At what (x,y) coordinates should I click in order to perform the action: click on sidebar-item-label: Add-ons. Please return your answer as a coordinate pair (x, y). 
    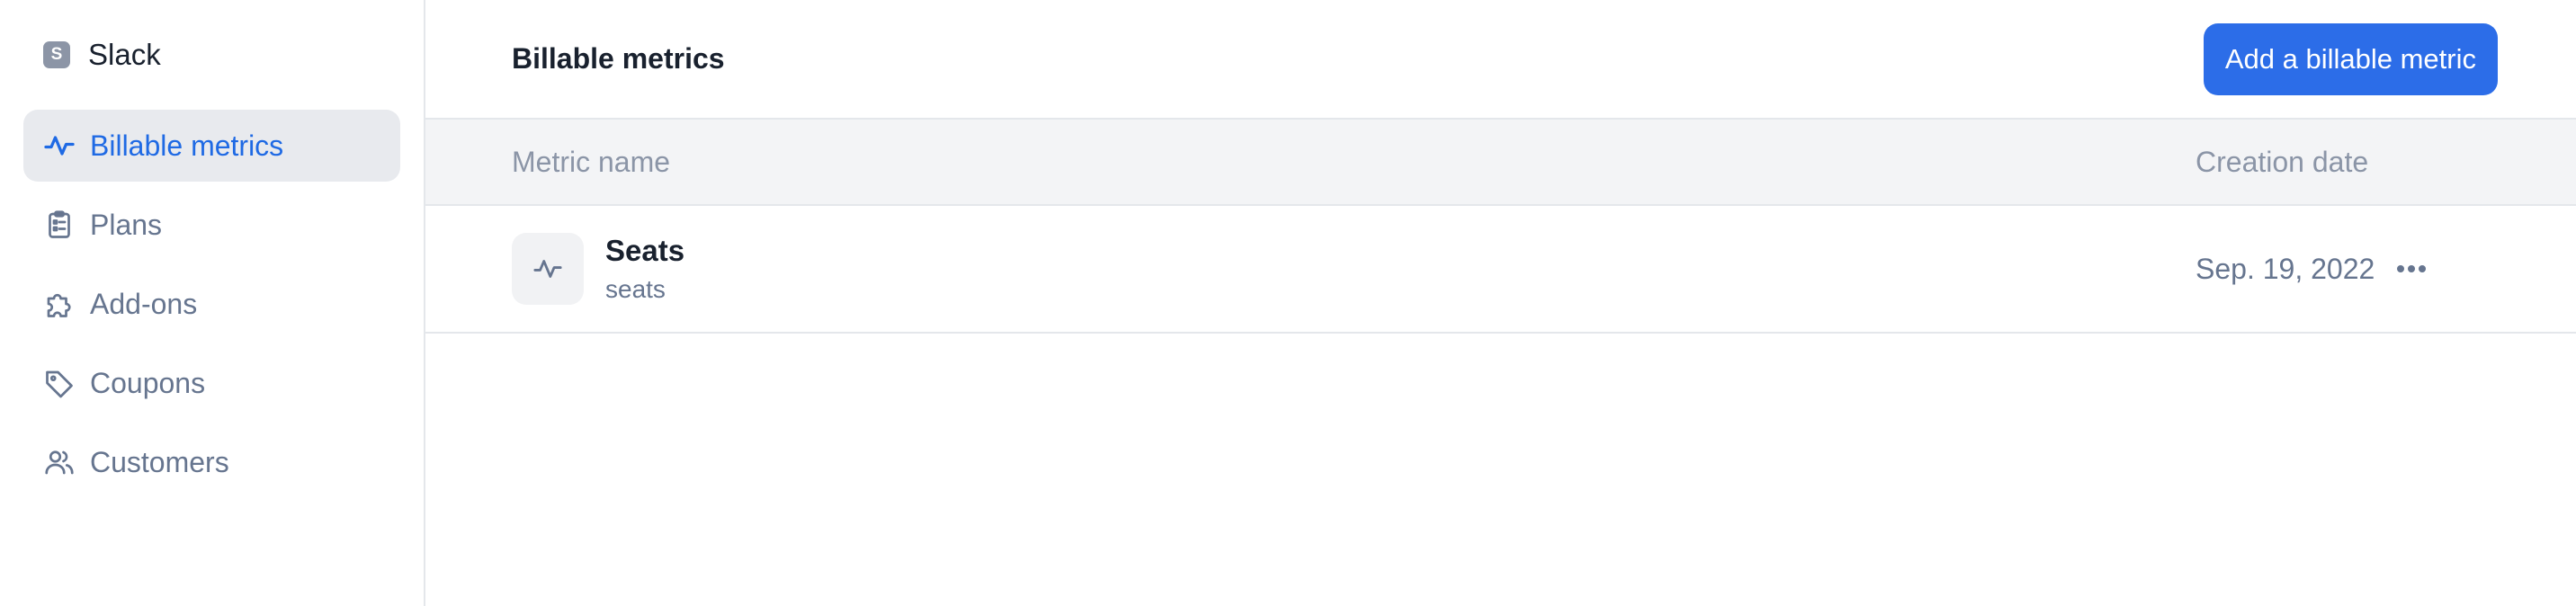
    Looking at the image, I should click on (144, 303).